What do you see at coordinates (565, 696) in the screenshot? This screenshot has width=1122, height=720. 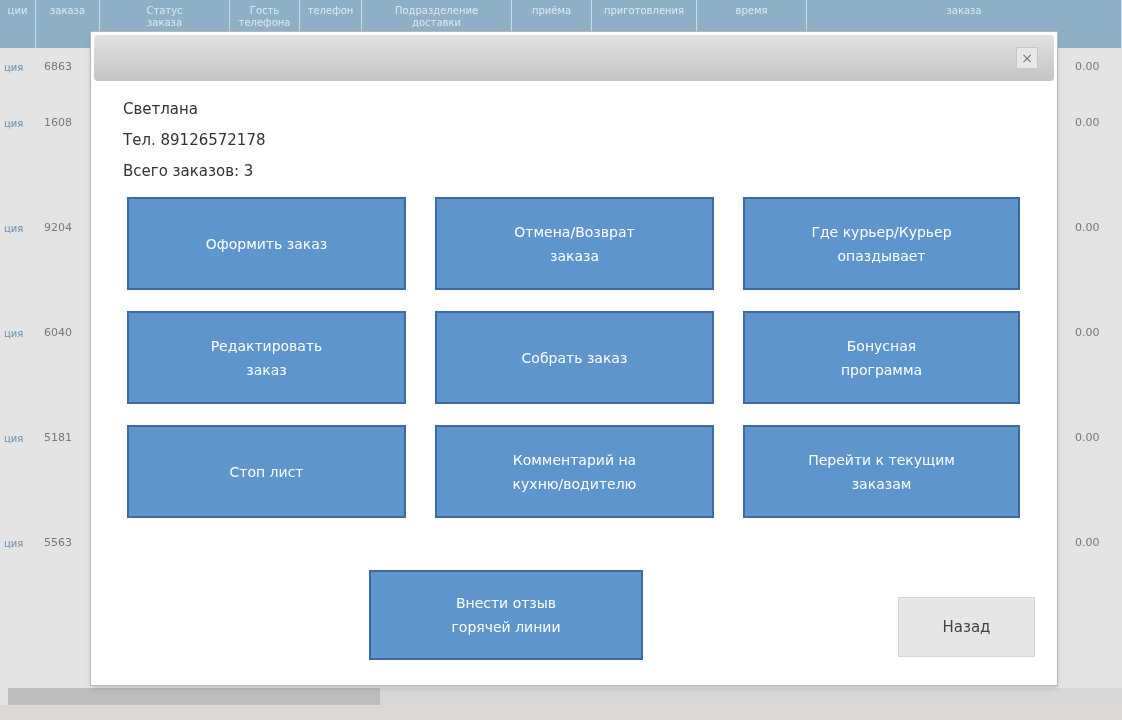 I see `horizontal-scrollbar` at bounding box center [565, 696].